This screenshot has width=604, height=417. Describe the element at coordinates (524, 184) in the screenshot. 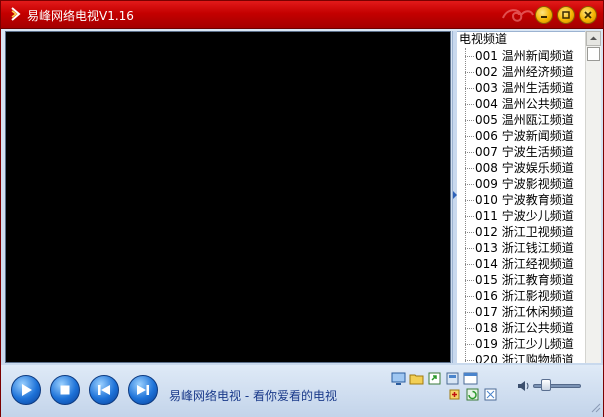

I see `channel-label: 009 宁波影视频道` at that location.